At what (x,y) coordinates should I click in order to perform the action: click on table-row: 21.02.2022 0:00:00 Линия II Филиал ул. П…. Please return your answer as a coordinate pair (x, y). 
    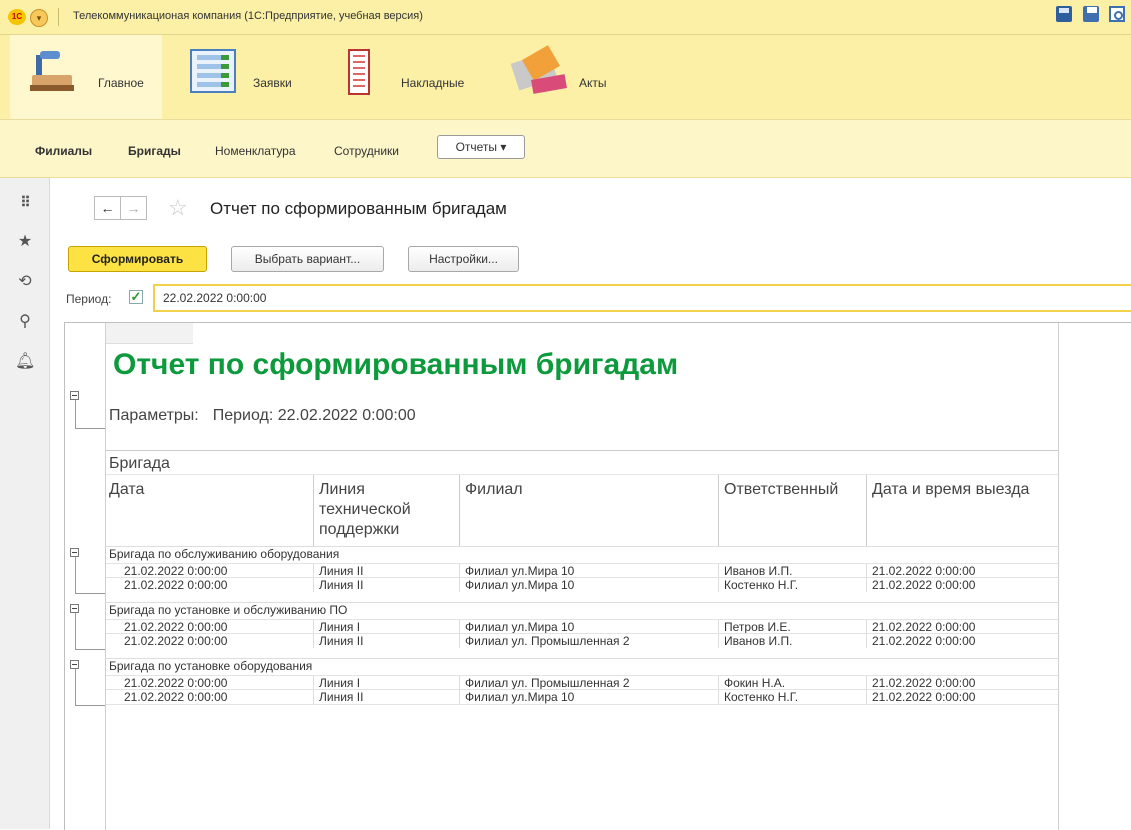
    Looking at the image, I should click on (582, 640).